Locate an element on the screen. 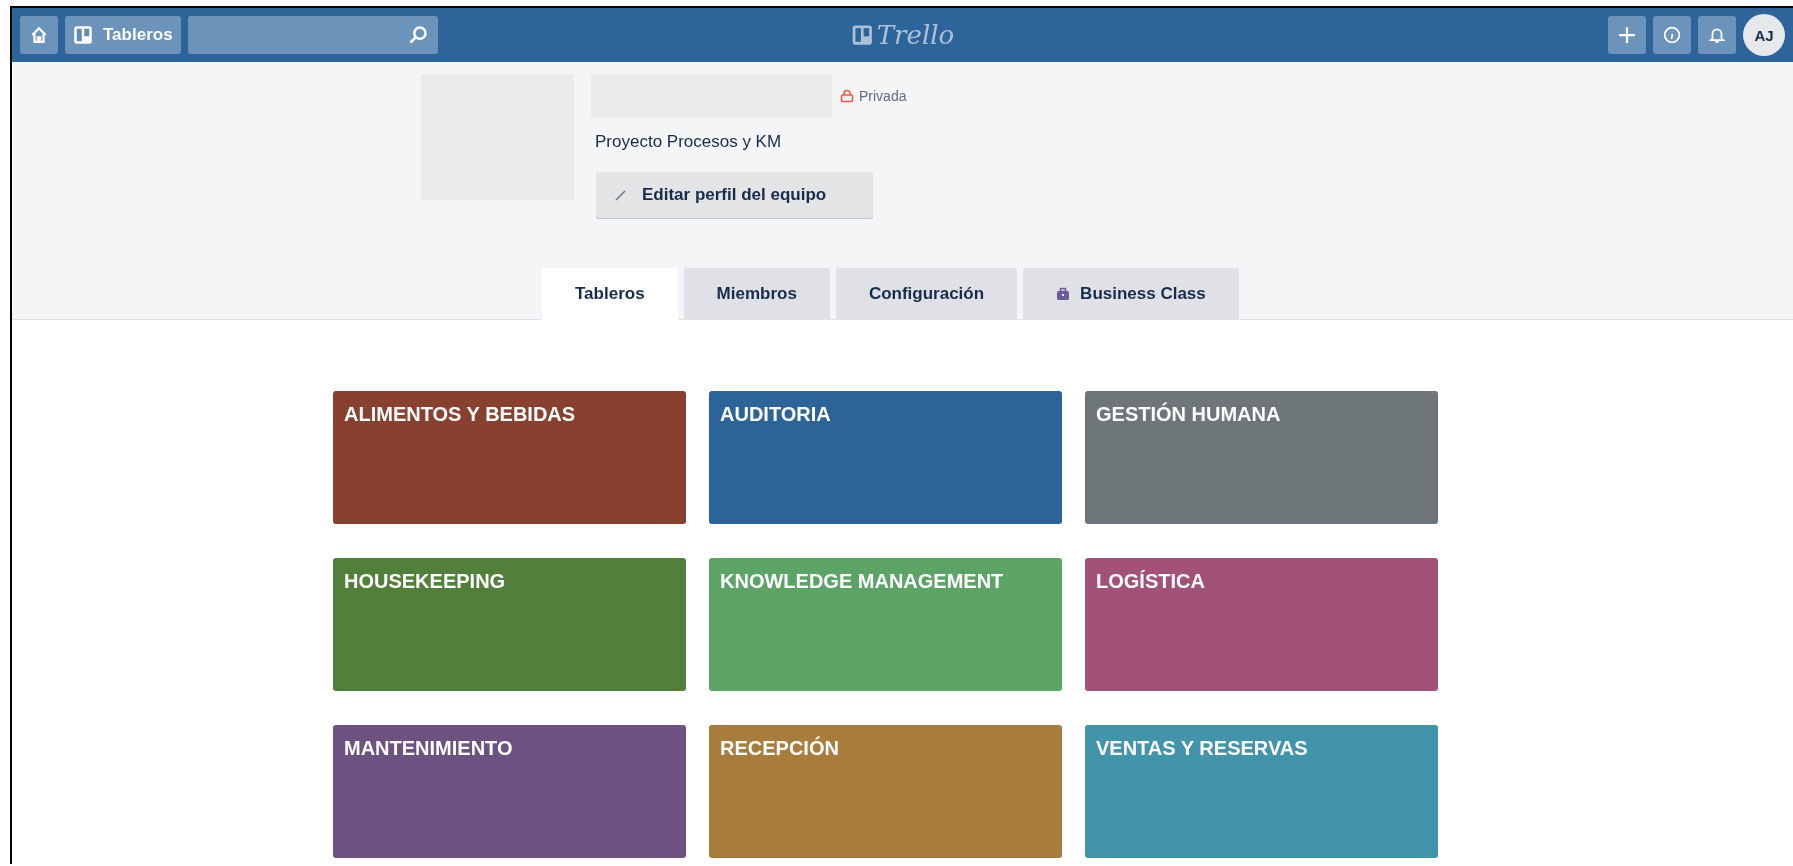 The width and height of the screenshot is (1793, 866). info-icon is located at coordinates (1672, 35).